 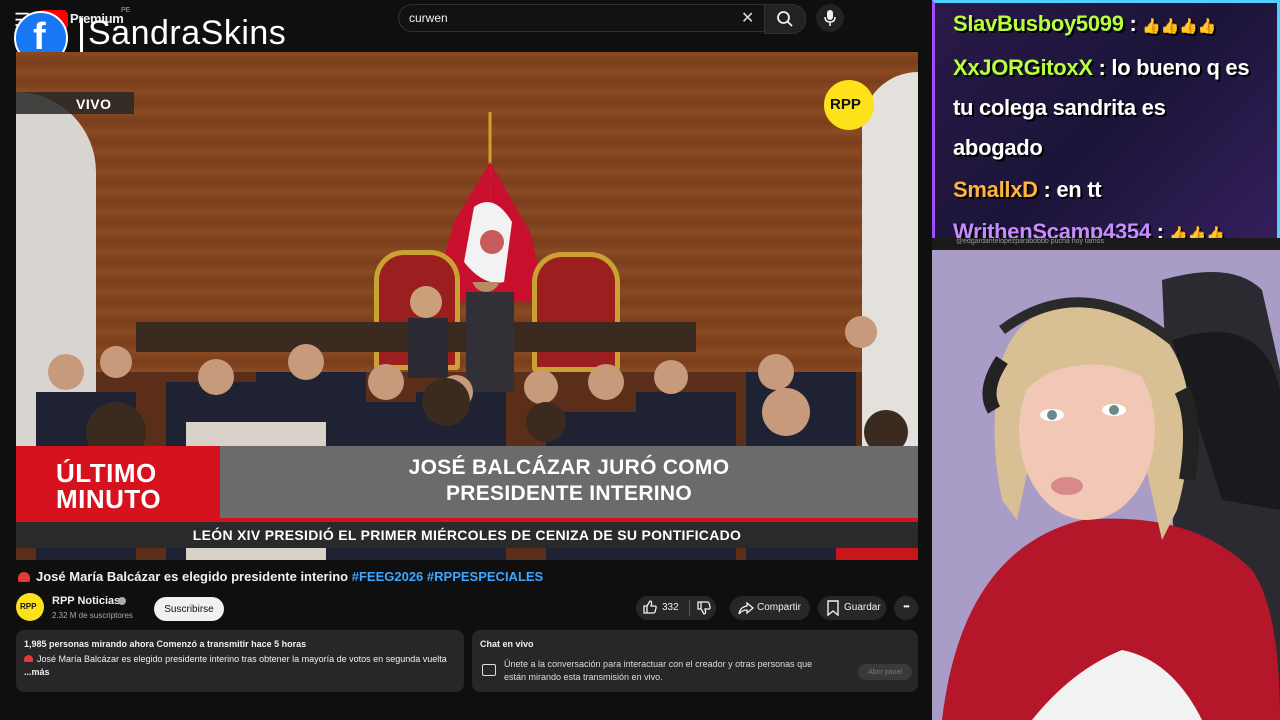 I want to click on headline-line1: JOSÉ BALCÁZAR JURÓ COMO, so click(x=569, y=467).